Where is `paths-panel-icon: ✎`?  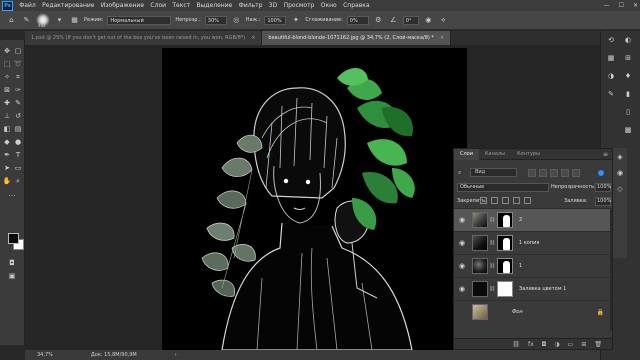
paths-panel-icon: ✎ is located at coordinates (611, 94).